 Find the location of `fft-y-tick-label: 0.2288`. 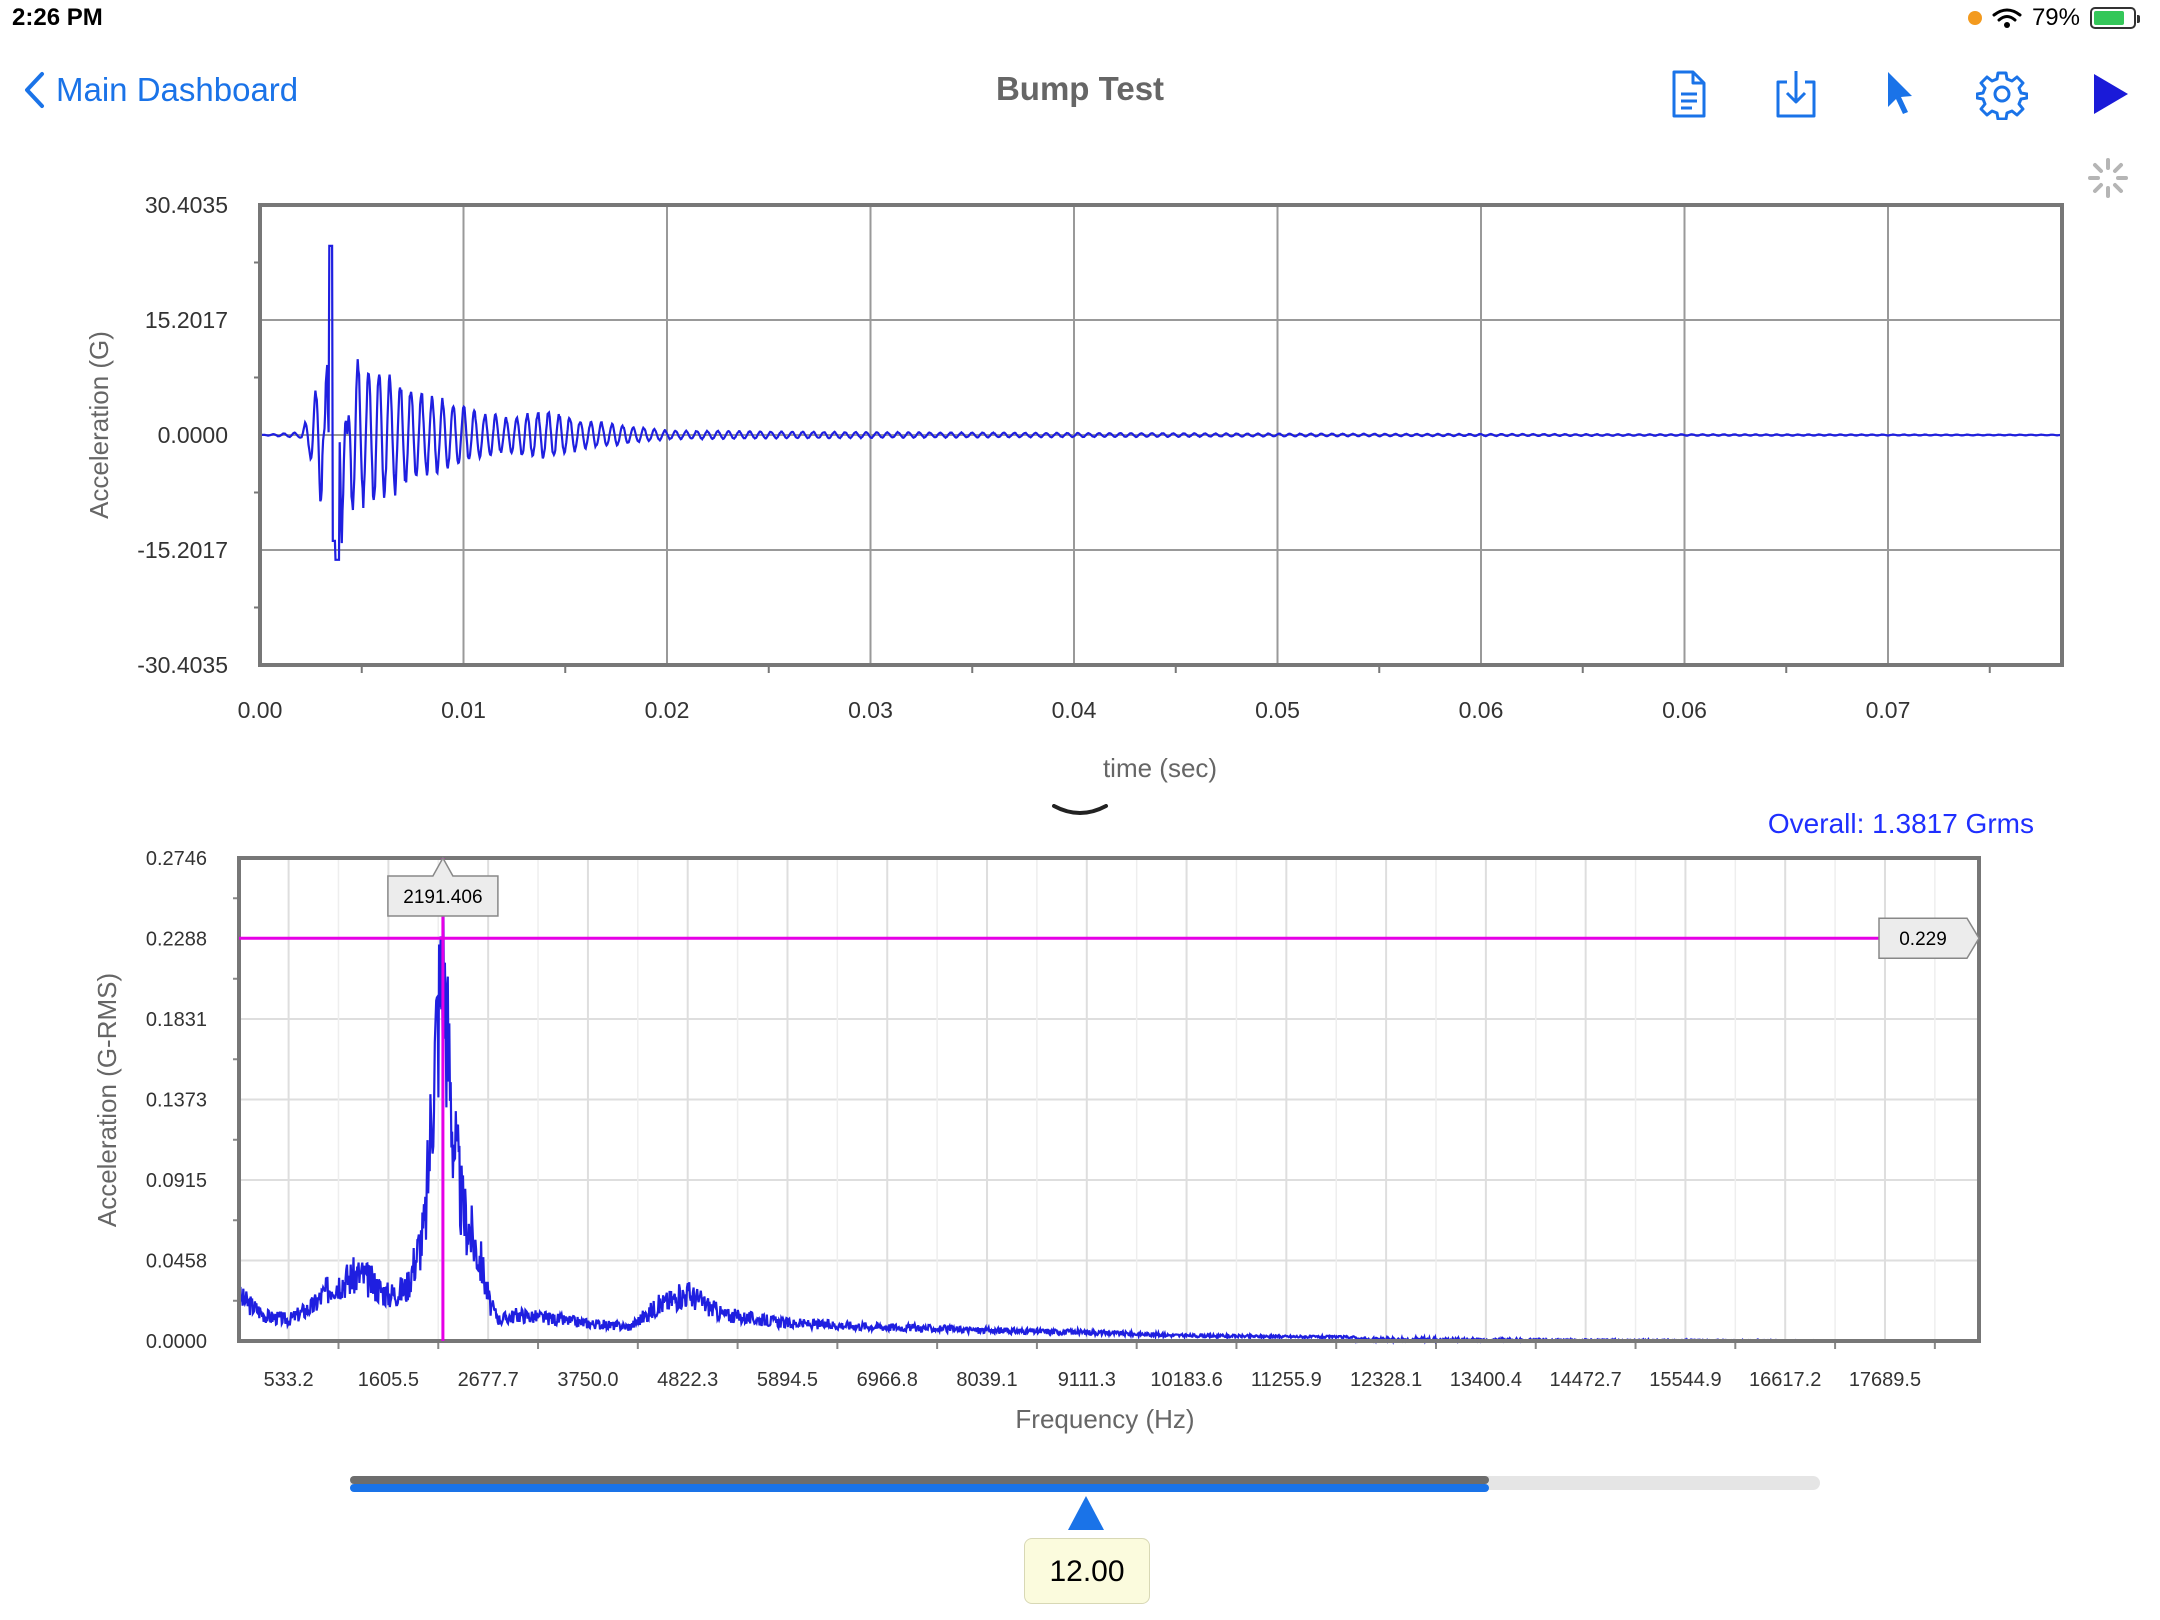

fft-y-tick-label: 0.2288 is located at coordinates (176, 940).